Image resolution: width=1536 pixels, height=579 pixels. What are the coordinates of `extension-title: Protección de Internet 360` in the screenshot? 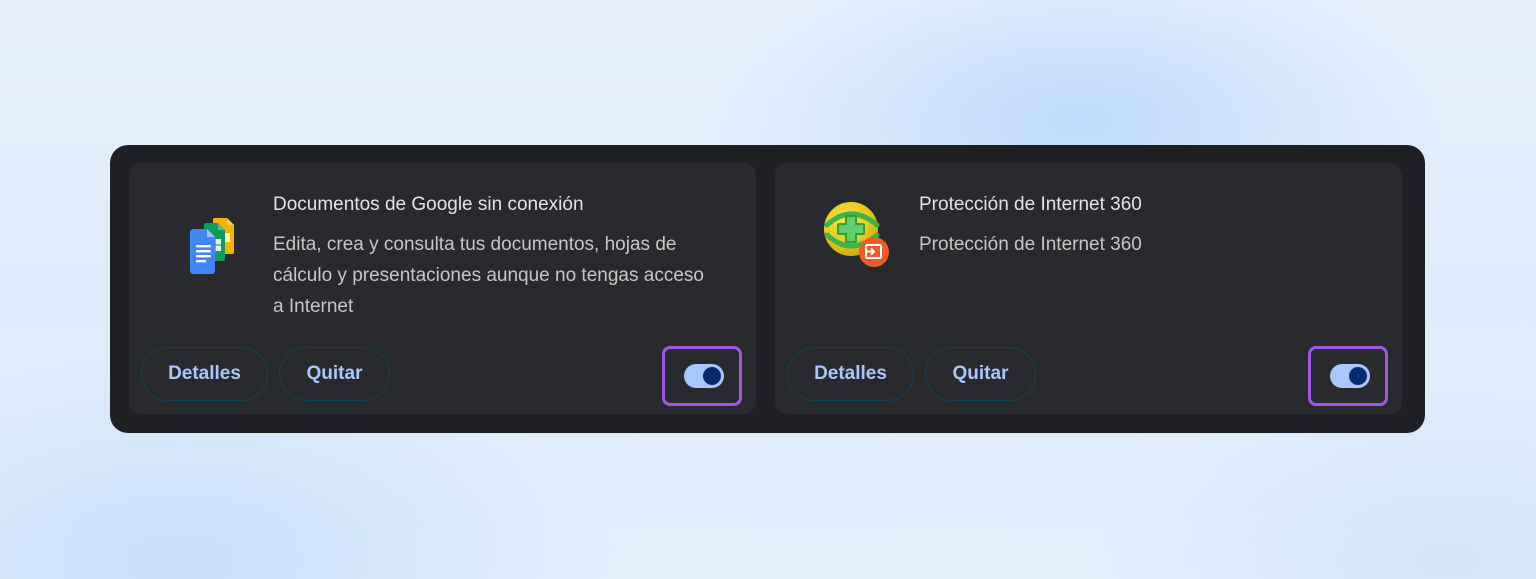 It's located at (1030, 204).